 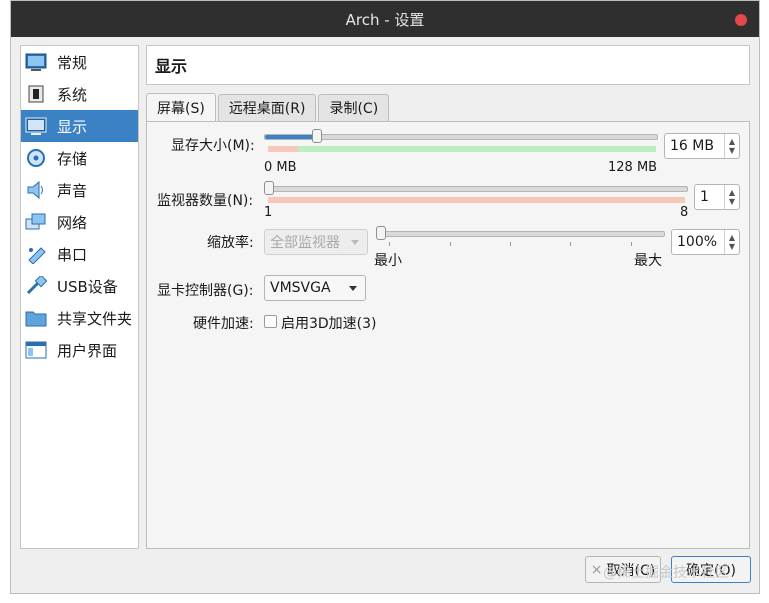 I want to click on tab-recording: 录制(C), so click(x=354, y=107).